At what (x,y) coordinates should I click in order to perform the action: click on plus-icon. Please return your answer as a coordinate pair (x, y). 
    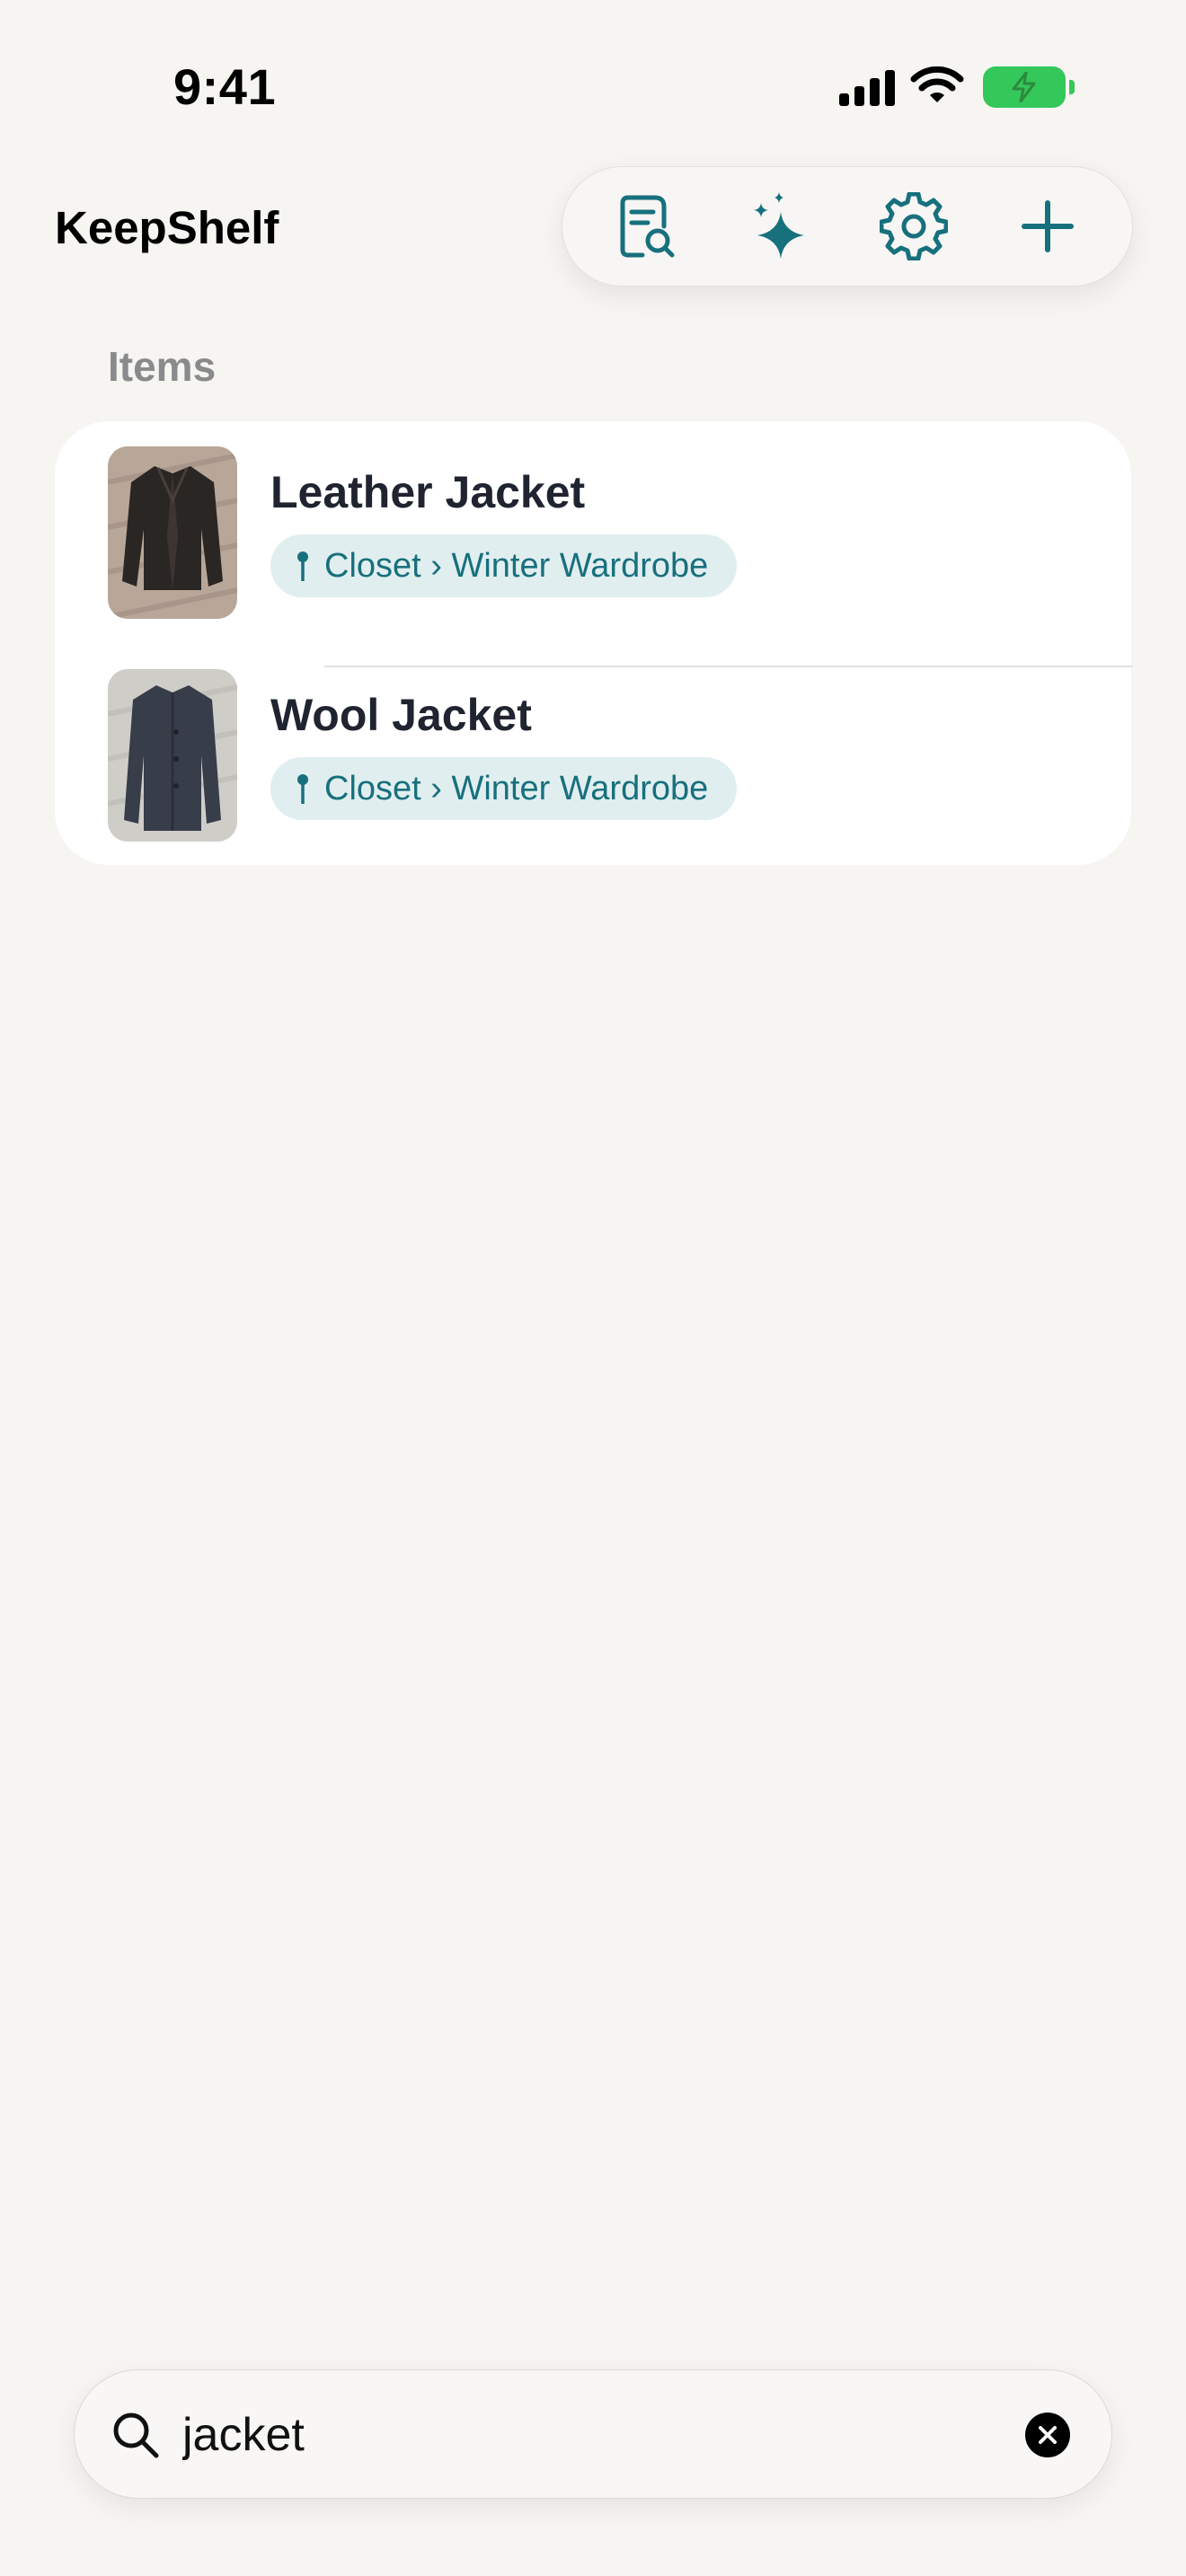
    Looking at the image, I should click on (1047, 226).